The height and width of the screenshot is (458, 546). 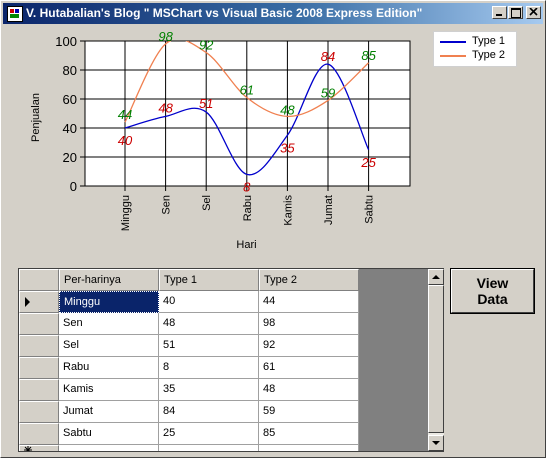 What do you see at coordinates (109, 368) in the screenshot?
I see `cell-day: Rabu` at bounding box center [109, 368].